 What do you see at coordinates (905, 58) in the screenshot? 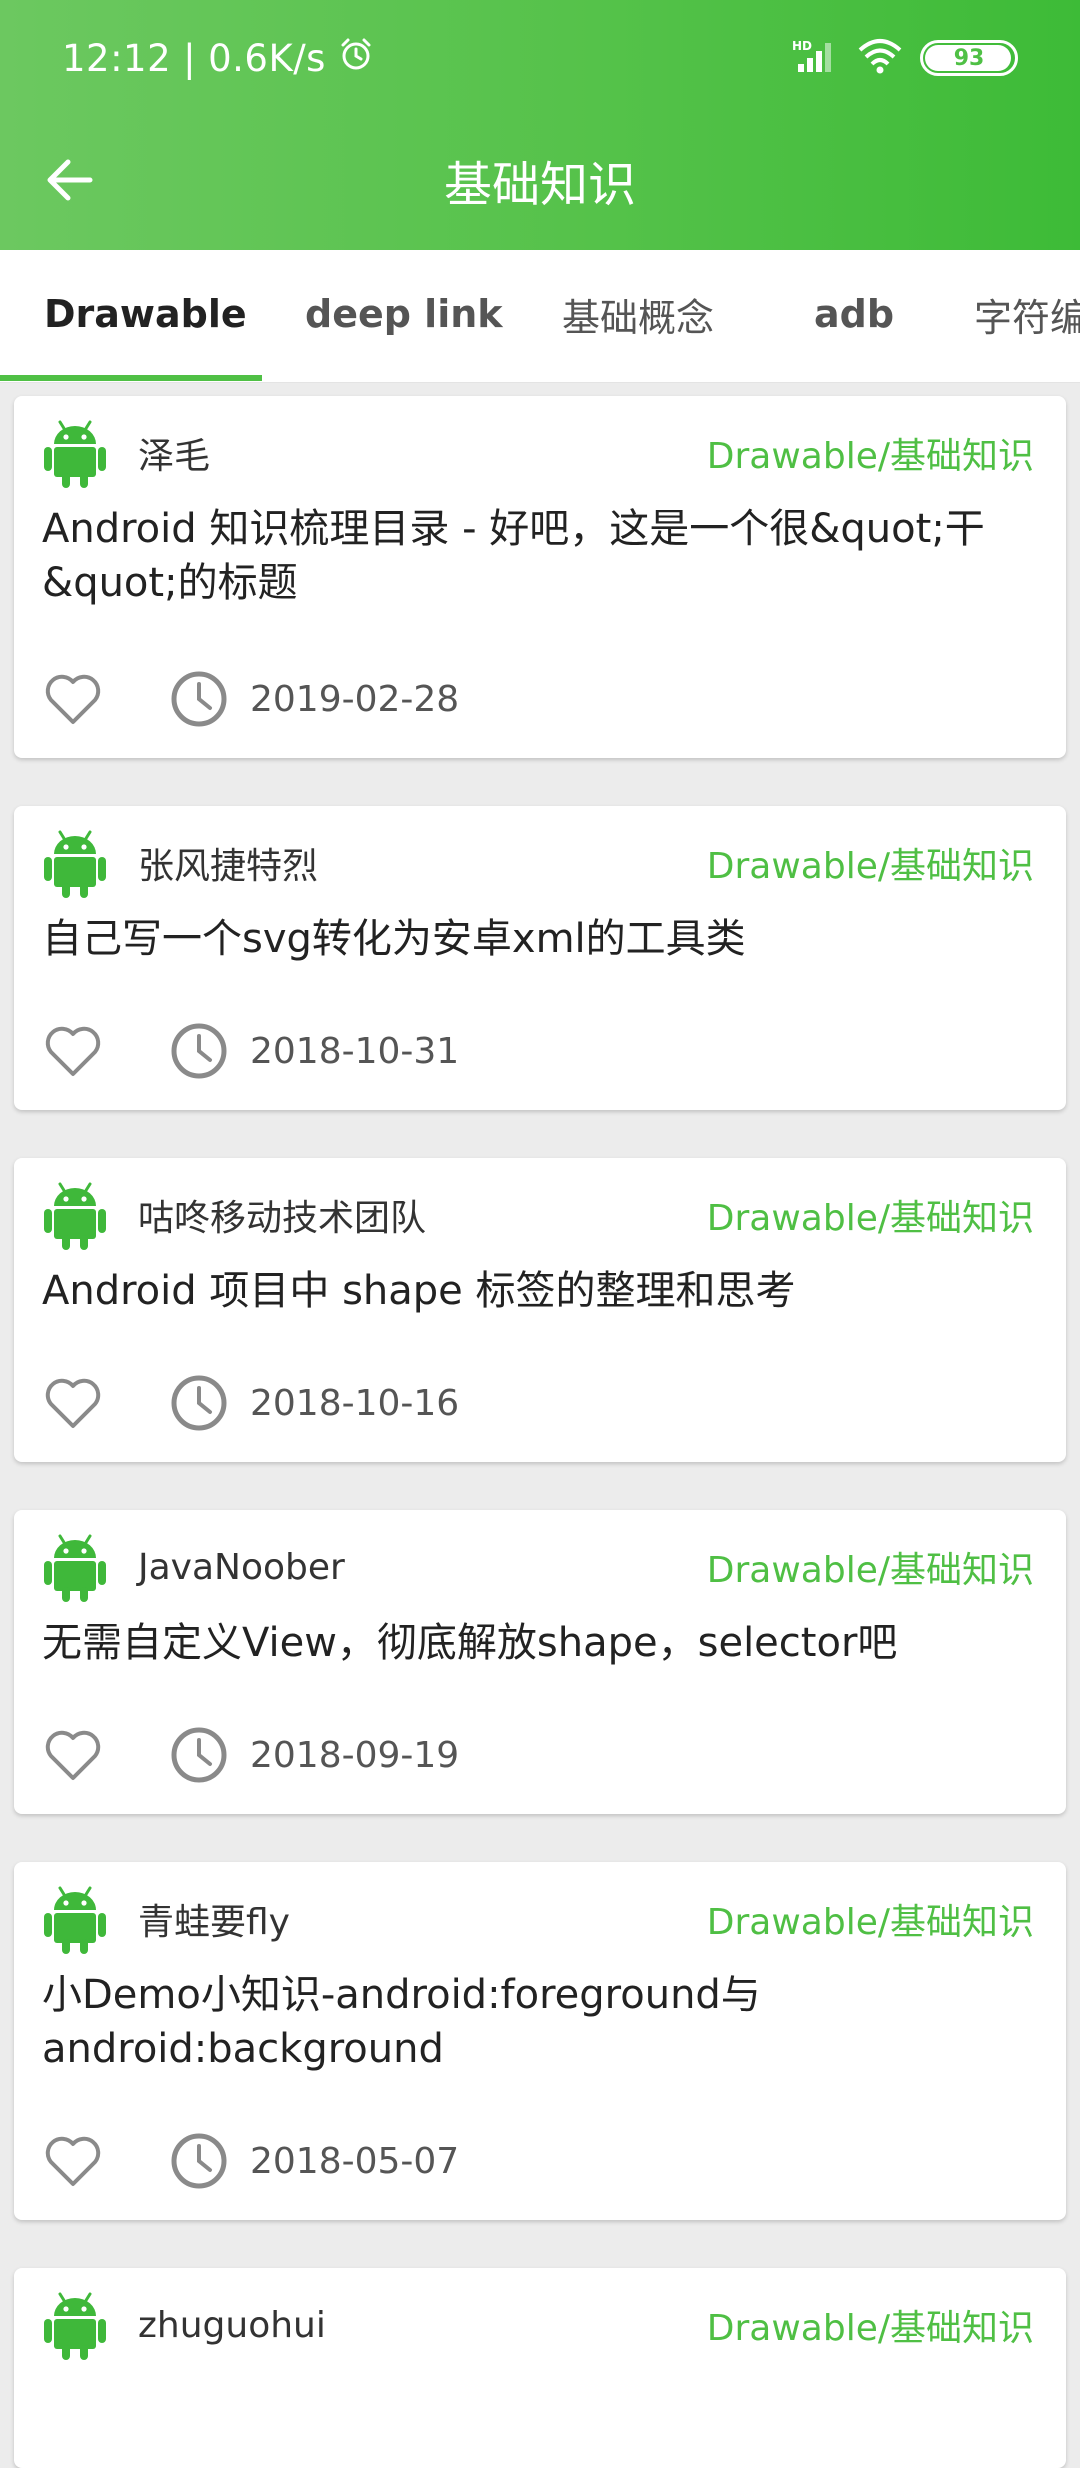
I see `status-right: HD 93` at bounding box center [905, 58].